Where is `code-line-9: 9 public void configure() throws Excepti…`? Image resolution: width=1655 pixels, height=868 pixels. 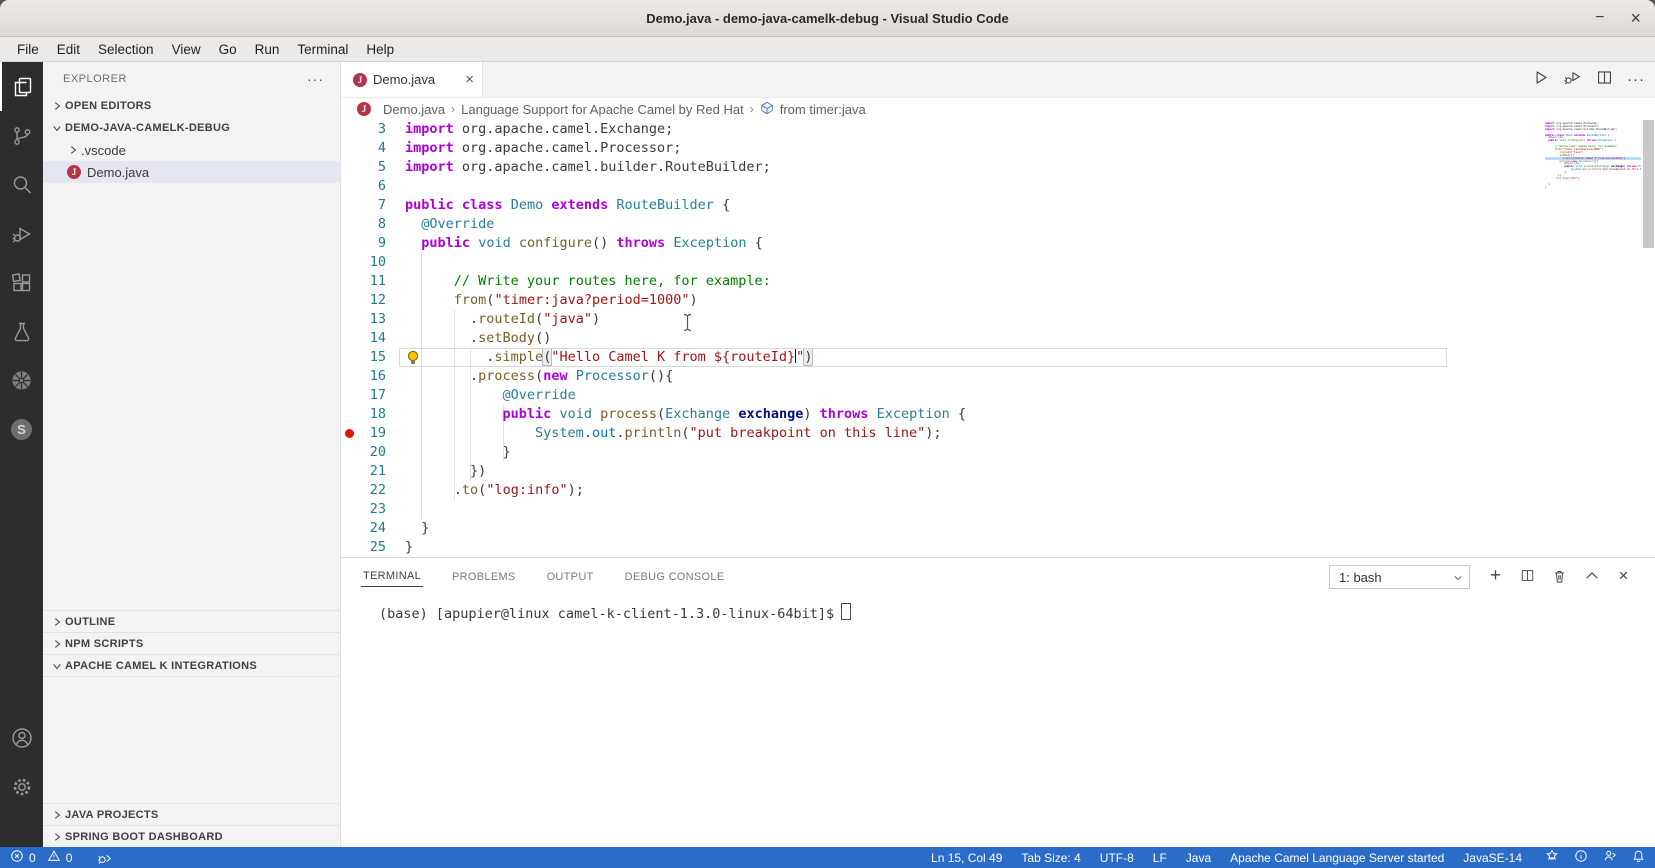 code-line-9: 9 public void configure() throws Excepti… is located at coordinates (998, 243).